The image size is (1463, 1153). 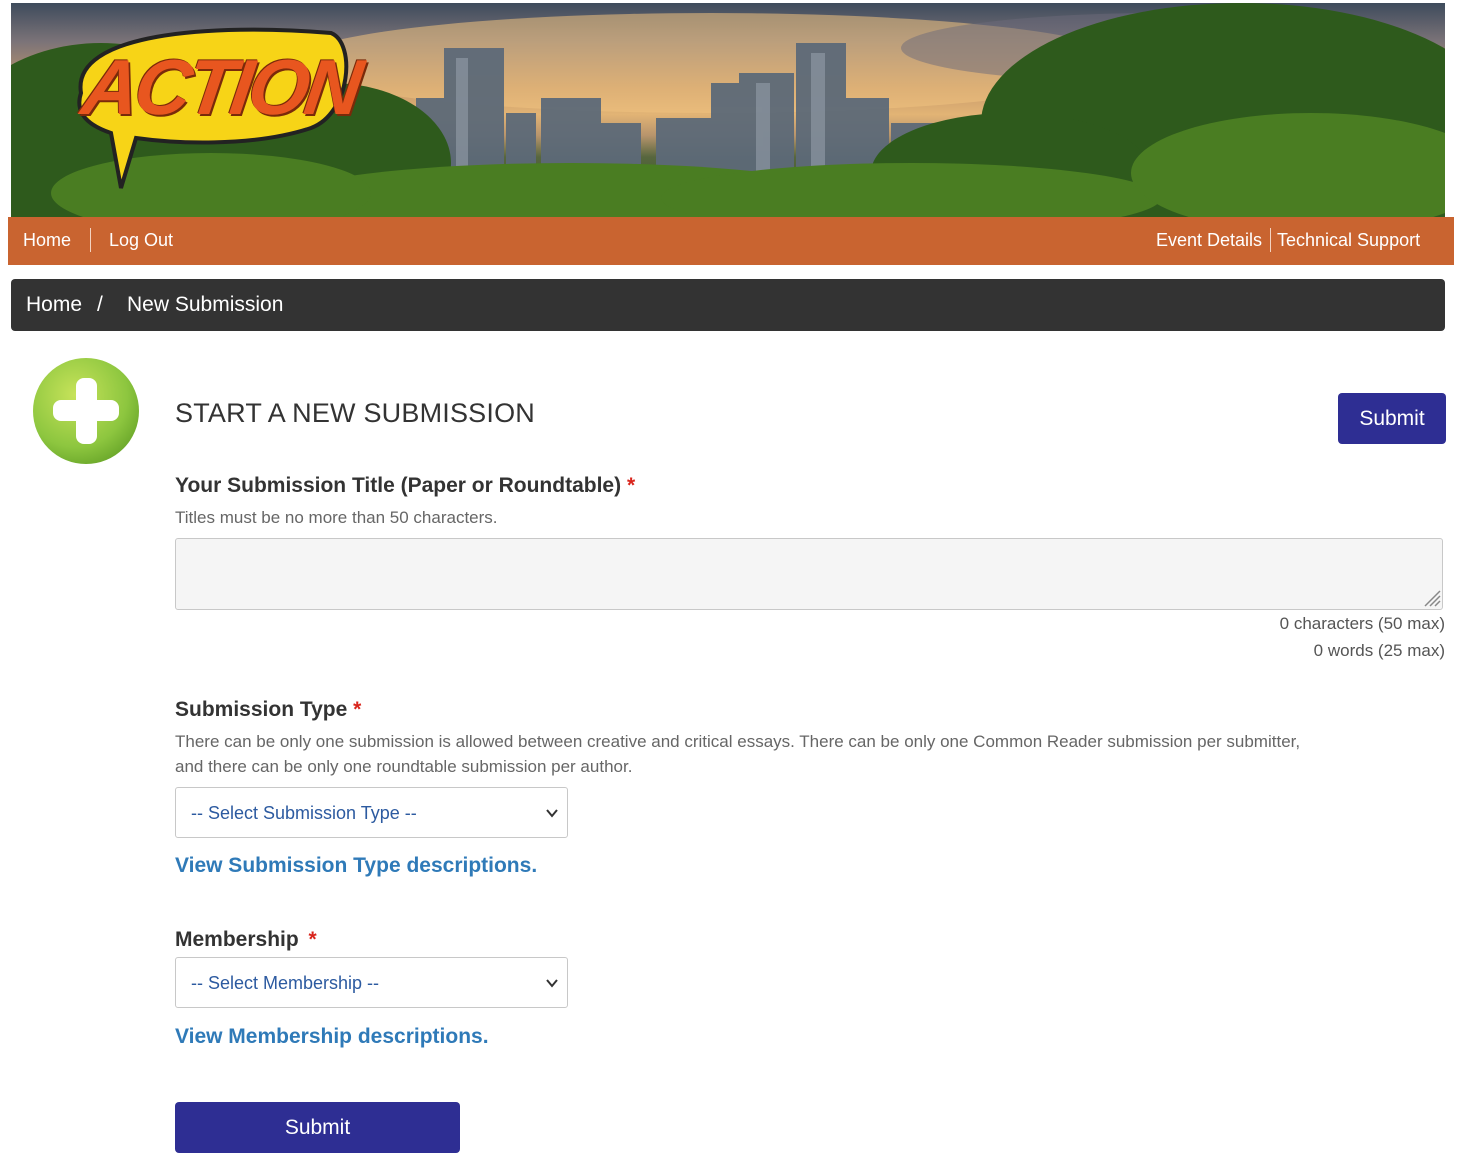 I want to click on nav-logout-link: Log Out, so click(x=141, y=240).